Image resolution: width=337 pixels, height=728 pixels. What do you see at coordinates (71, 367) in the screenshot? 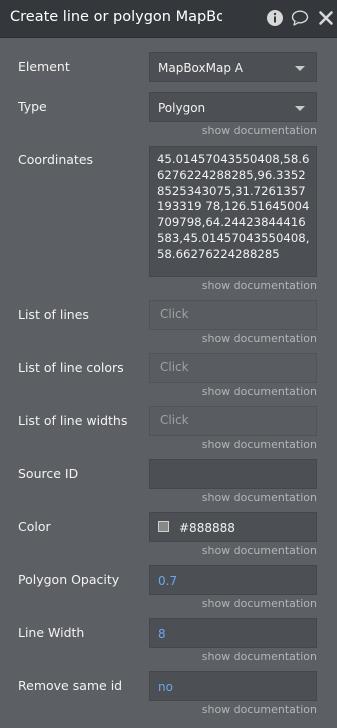
I see `list-of-line-colors-label: List of line colors` at bounding box center [71, 367].